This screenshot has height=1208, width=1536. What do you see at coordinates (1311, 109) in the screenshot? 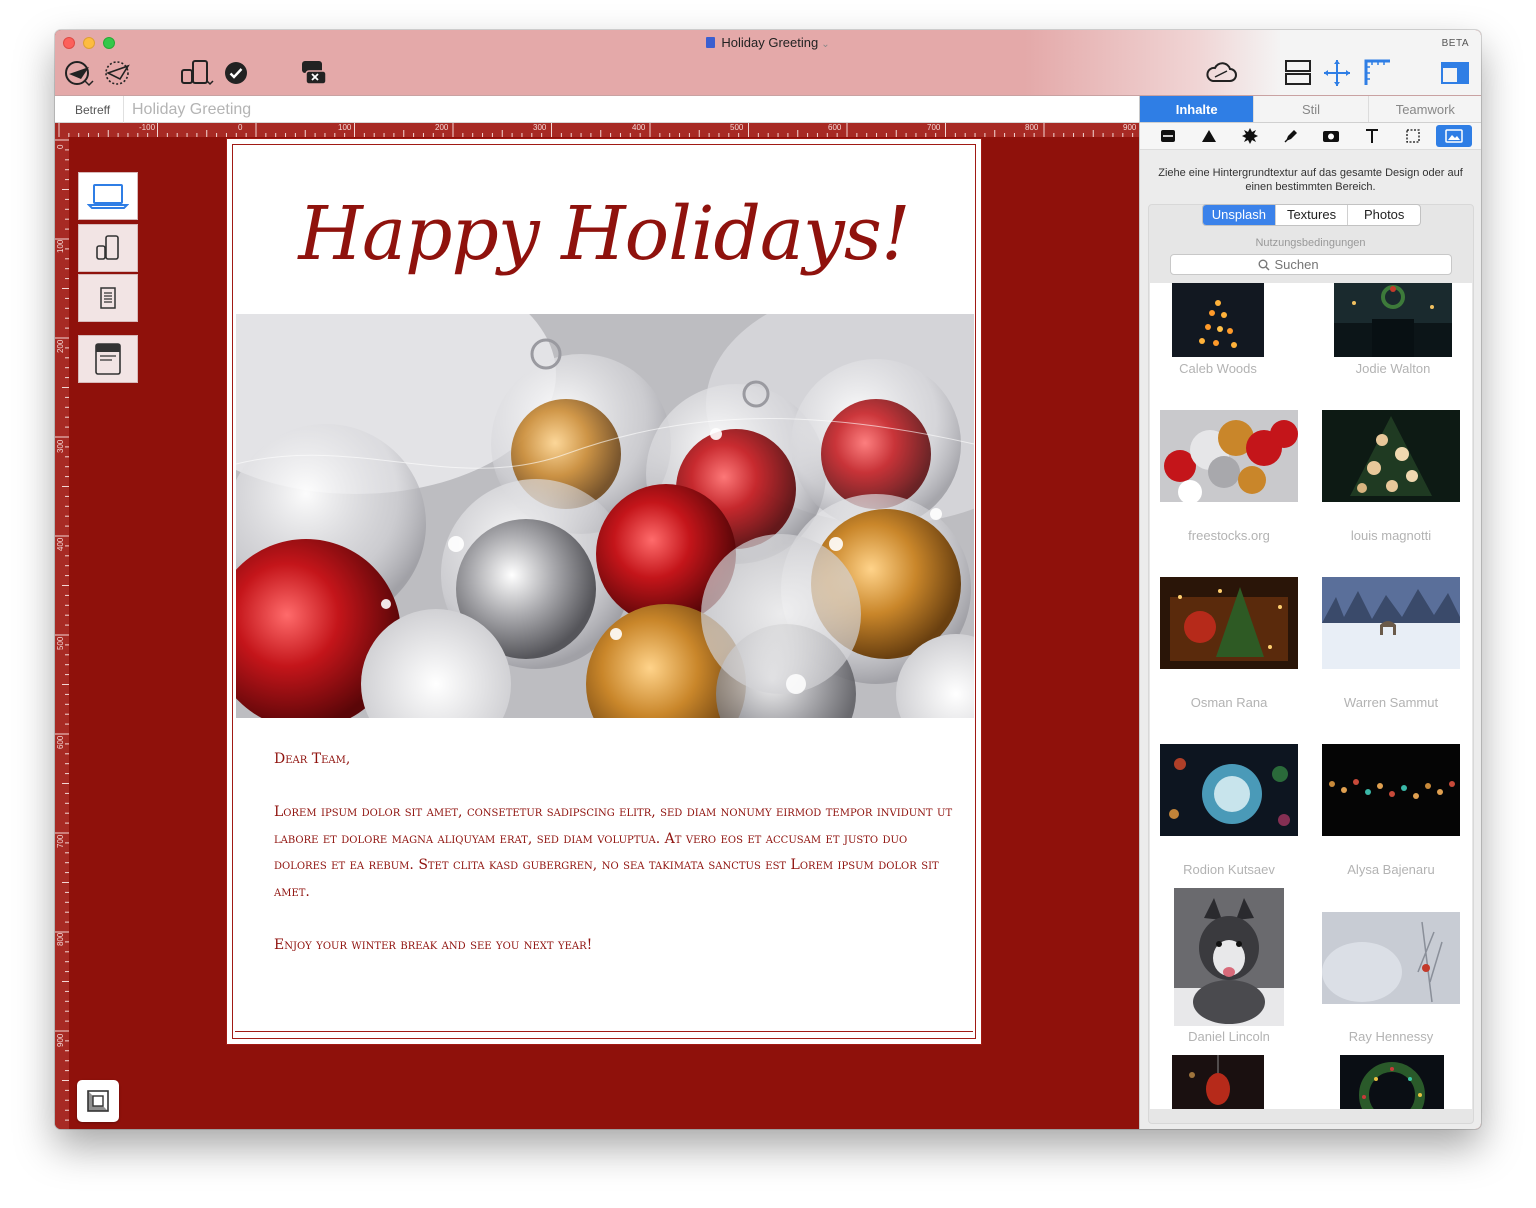
I see `tab-stil: Stil` at bounding box center [1311, 109].